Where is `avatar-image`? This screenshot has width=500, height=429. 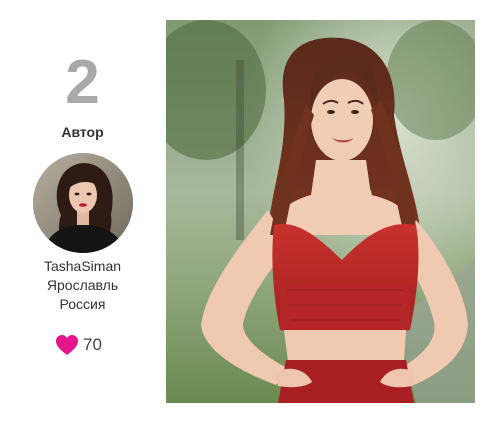 avatar-image is located at coordinates (83, 203).